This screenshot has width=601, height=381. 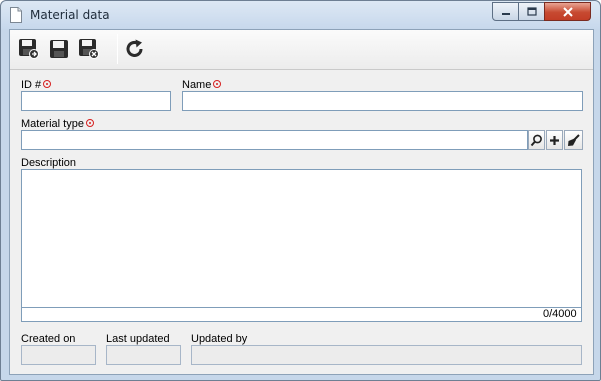 What do you see at coordinates (143, 355) in the screenshot?
I see `last-updated-field` at bounding box center [143, 355].